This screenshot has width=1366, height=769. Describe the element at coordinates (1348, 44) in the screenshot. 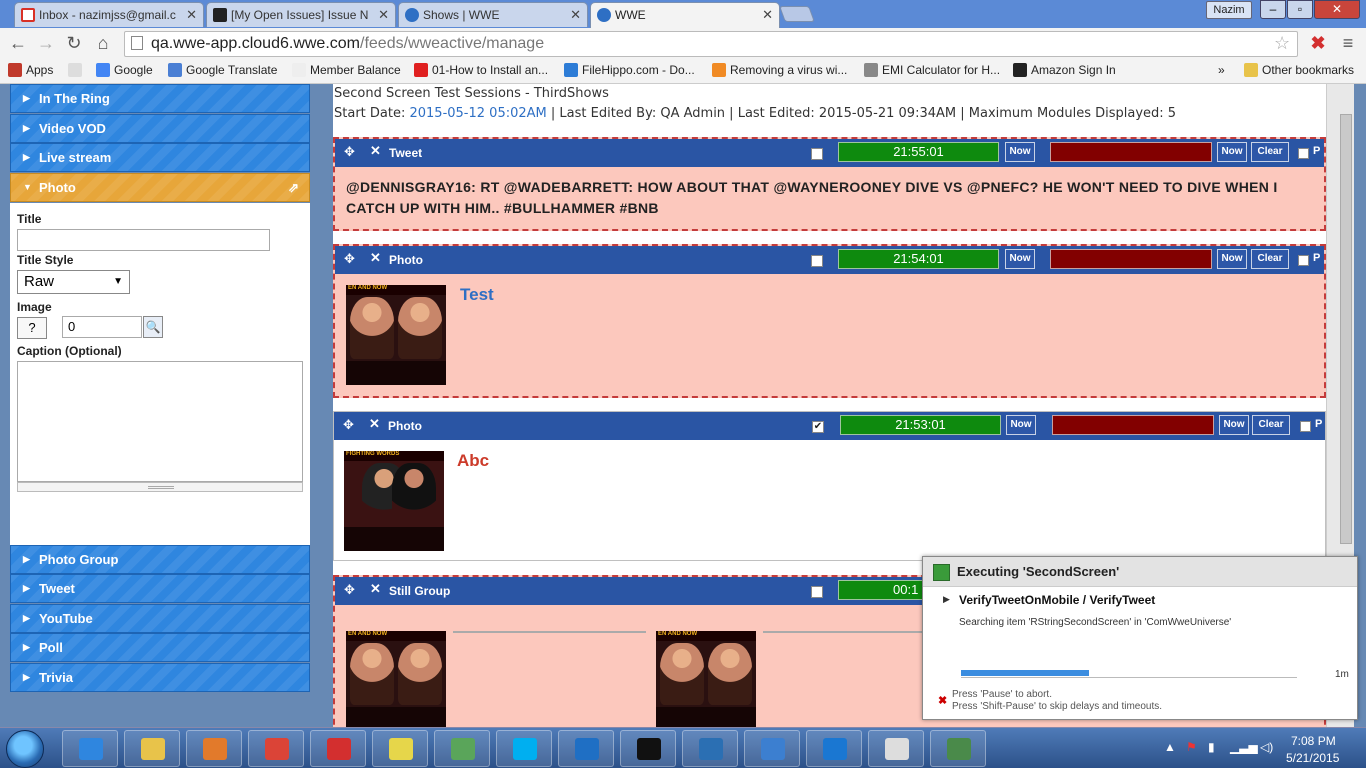

I see `menu-icon: ≡` at that location.